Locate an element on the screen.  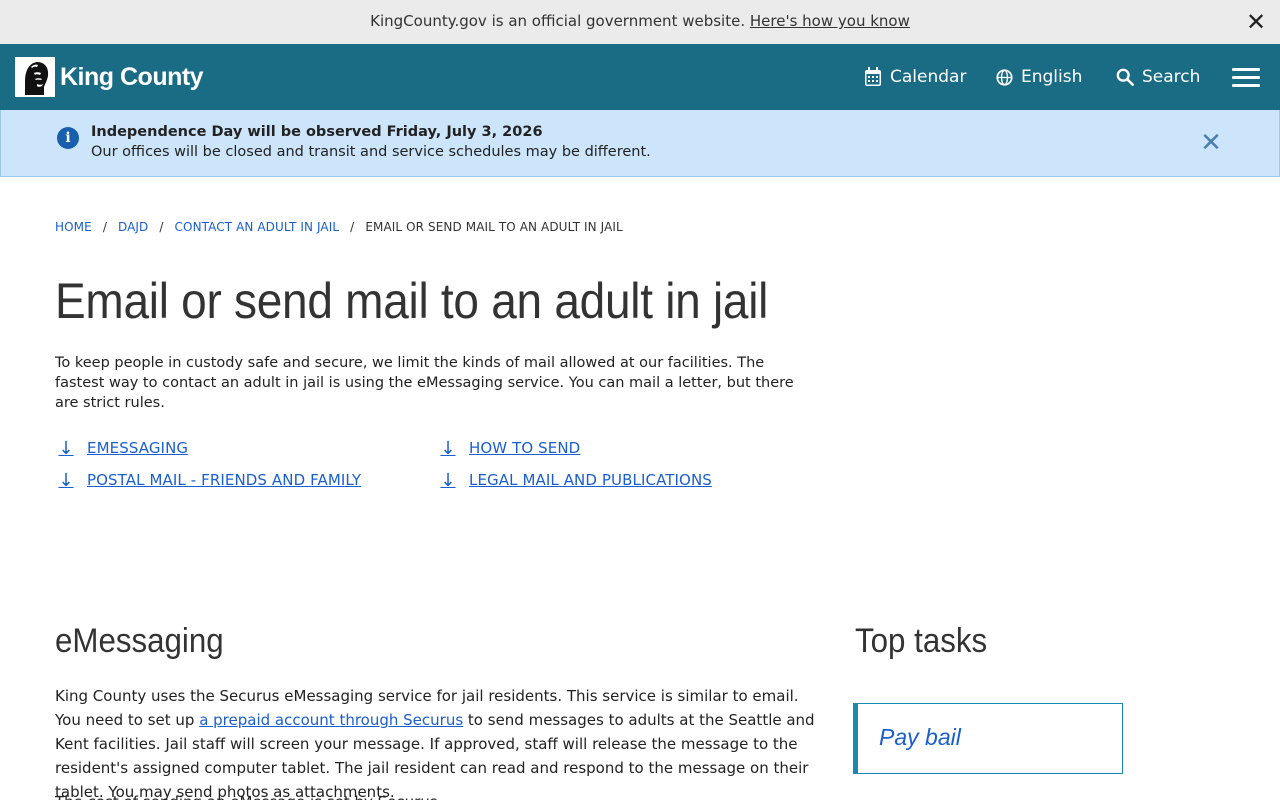
breadcrumb-contact-adult-in-jail: CONTACT AN ADULT IN JAIL is located at coordinates (257, 227).